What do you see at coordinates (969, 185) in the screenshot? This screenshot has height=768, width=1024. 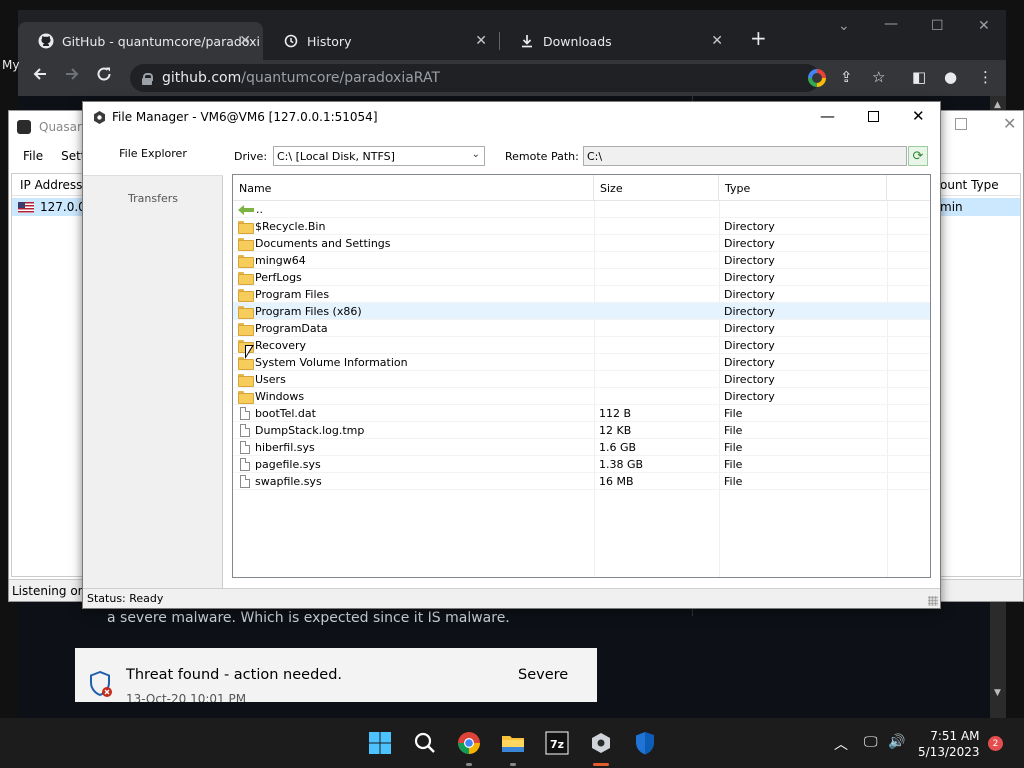 I see `column-account-type: ount Type` at bounding box center [969, 185].